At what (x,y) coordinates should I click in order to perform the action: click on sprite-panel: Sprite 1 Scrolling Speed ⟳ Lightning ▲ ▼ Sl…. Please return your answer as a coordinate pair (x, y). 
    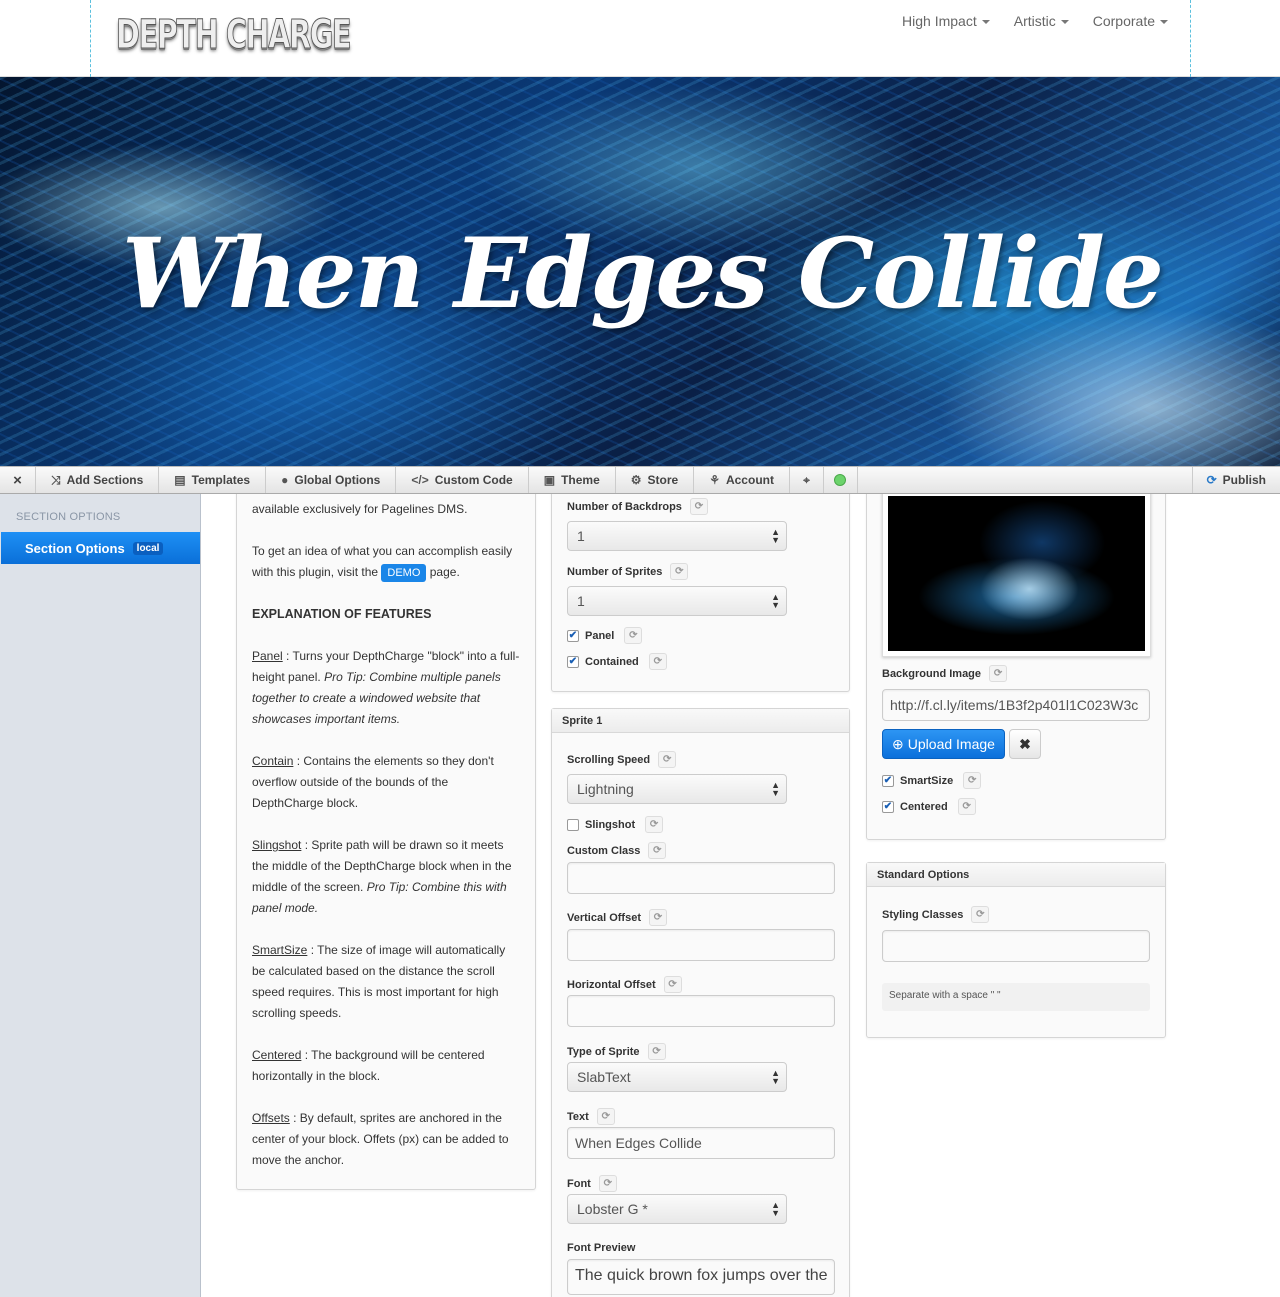
    Looking at the image, I should click on (700, 1002).